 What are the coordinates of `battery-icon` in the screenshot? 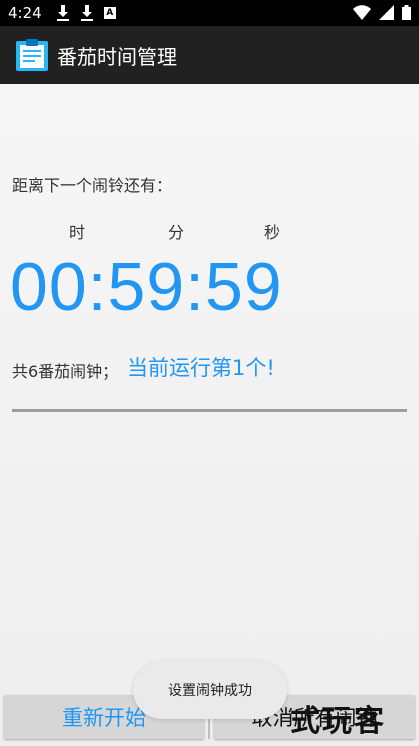 It's located at (406, 12).